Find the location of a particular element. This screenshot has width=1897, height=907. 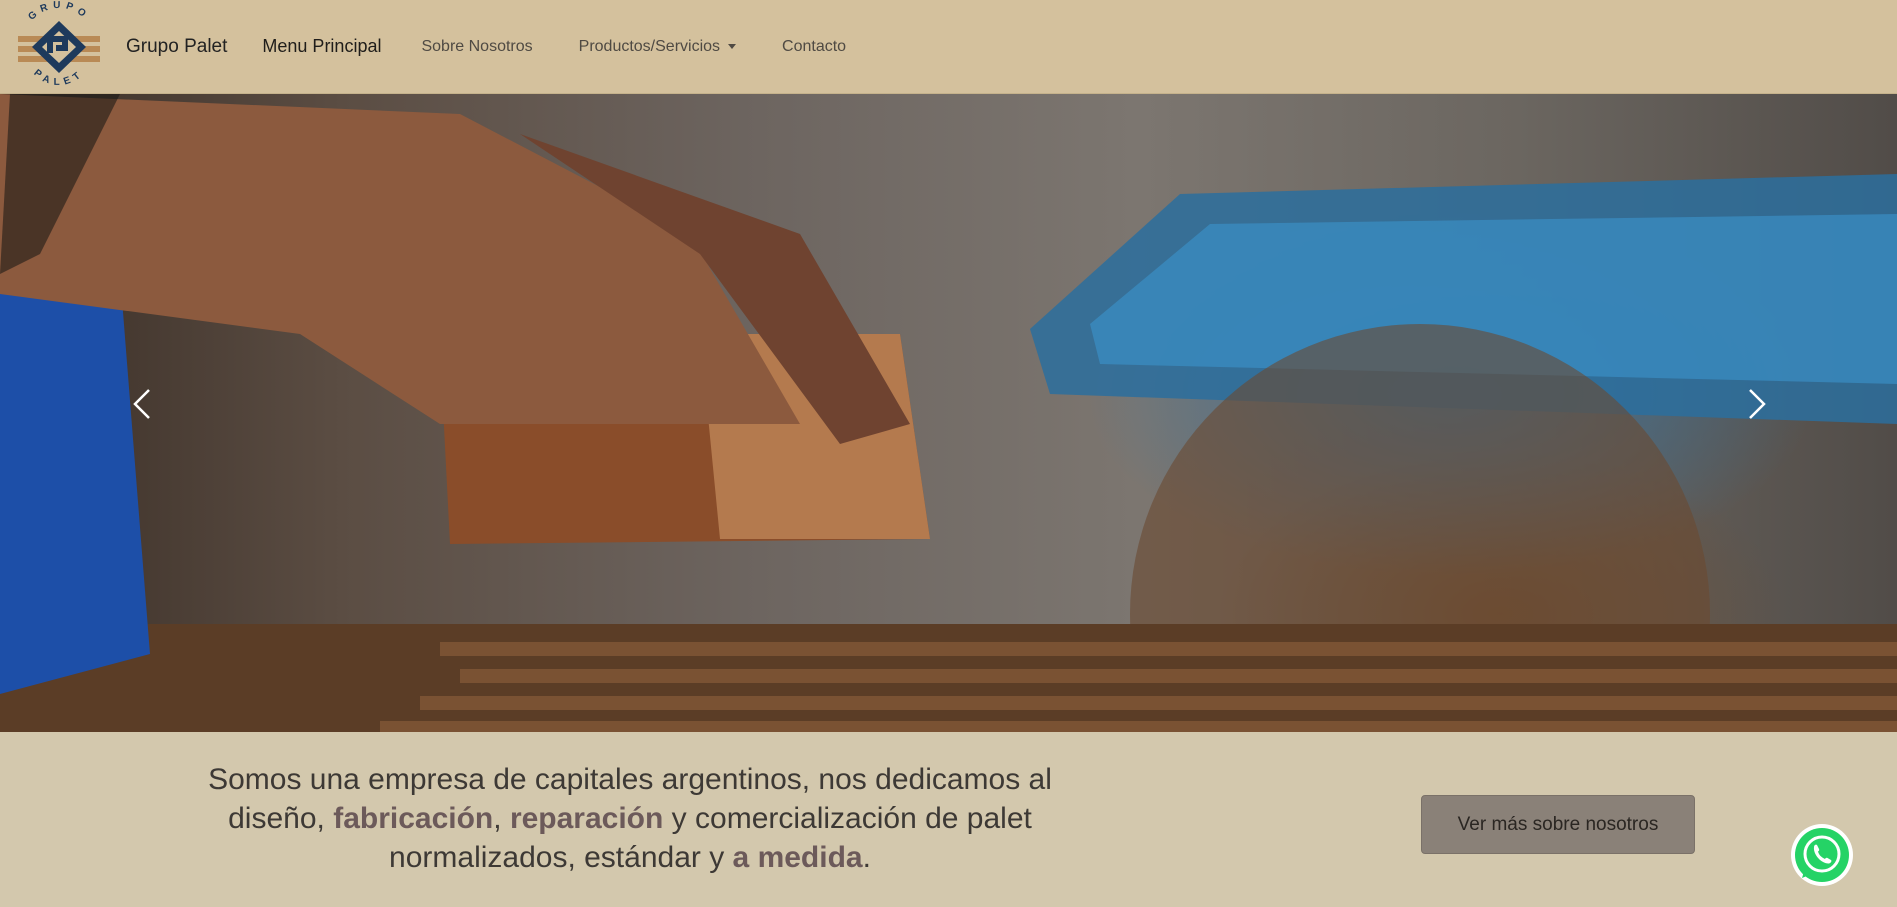

chevron-right-icon is located at coordinates (1757, 404).